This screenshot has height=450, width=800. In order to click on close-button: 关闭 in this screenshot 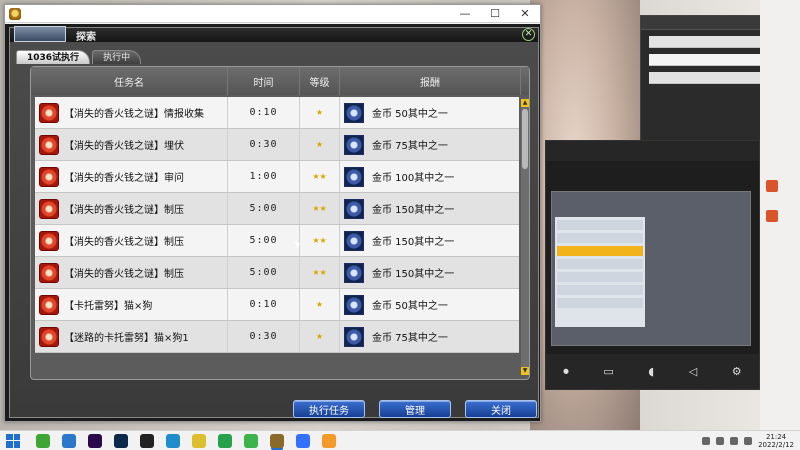, I will do `click(501, 409)`.